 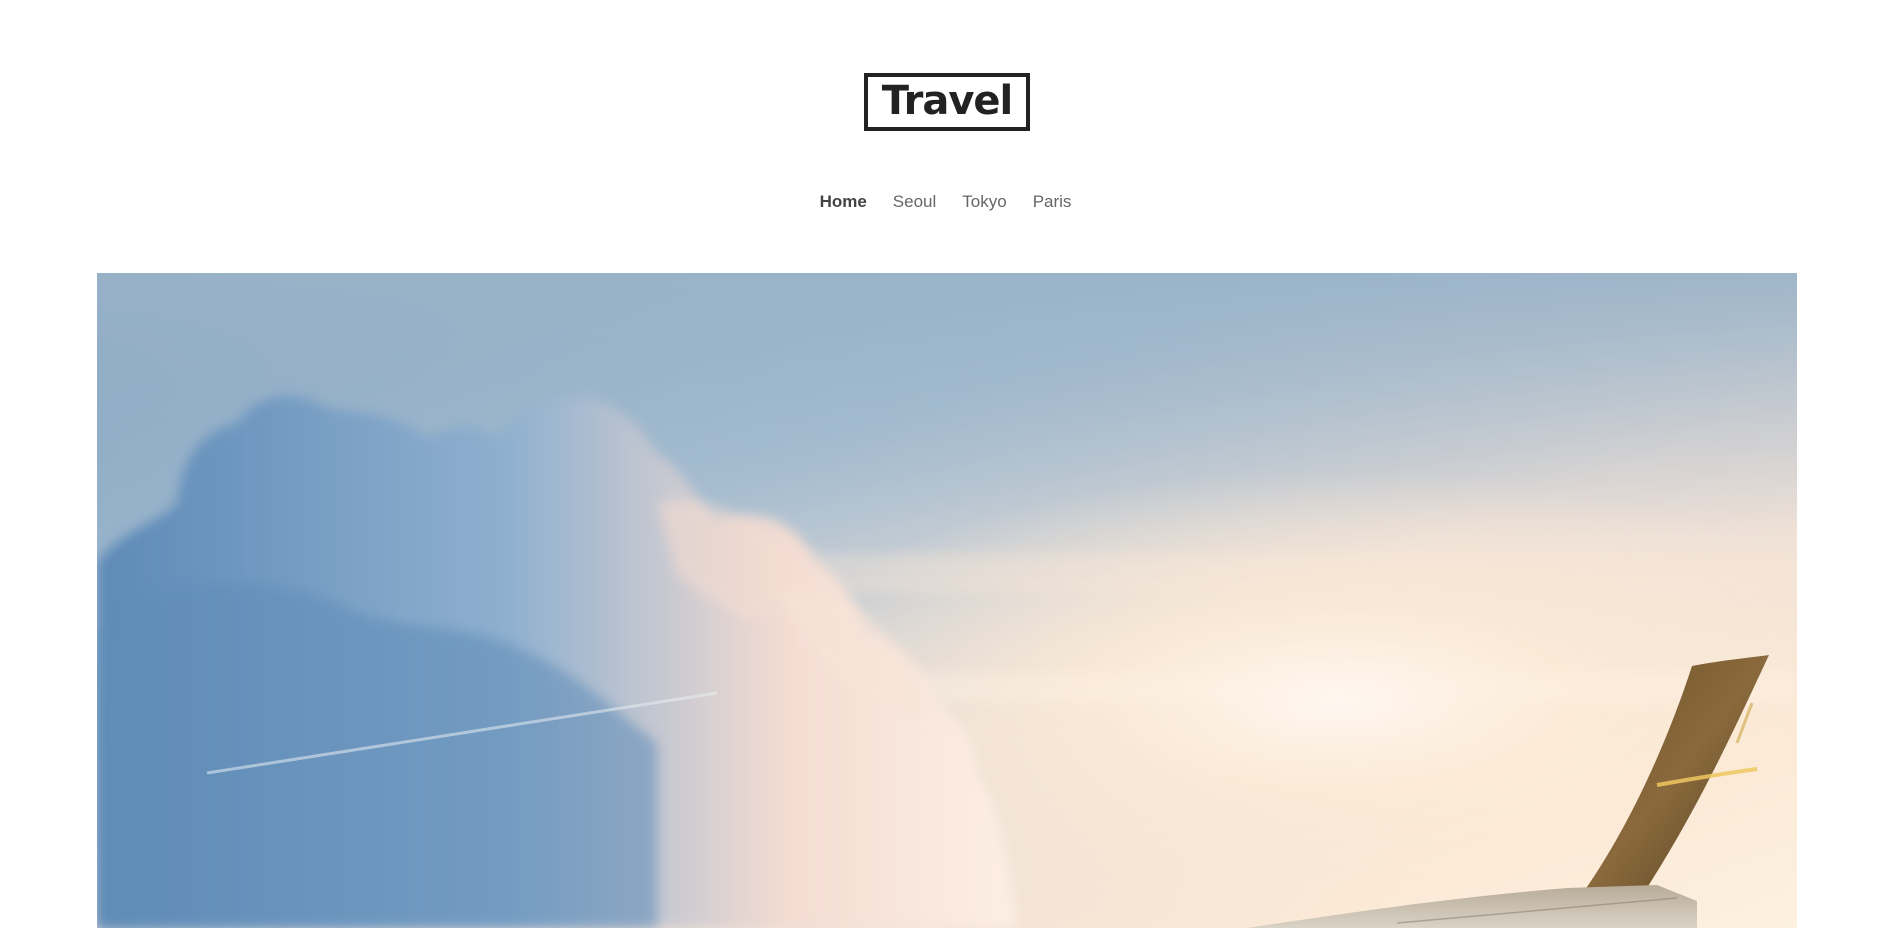 What do you see at coordinates (914, 202) in the screenshot?
I see `nav-item-seoul: Seoul` at bounding box center [914, 202].